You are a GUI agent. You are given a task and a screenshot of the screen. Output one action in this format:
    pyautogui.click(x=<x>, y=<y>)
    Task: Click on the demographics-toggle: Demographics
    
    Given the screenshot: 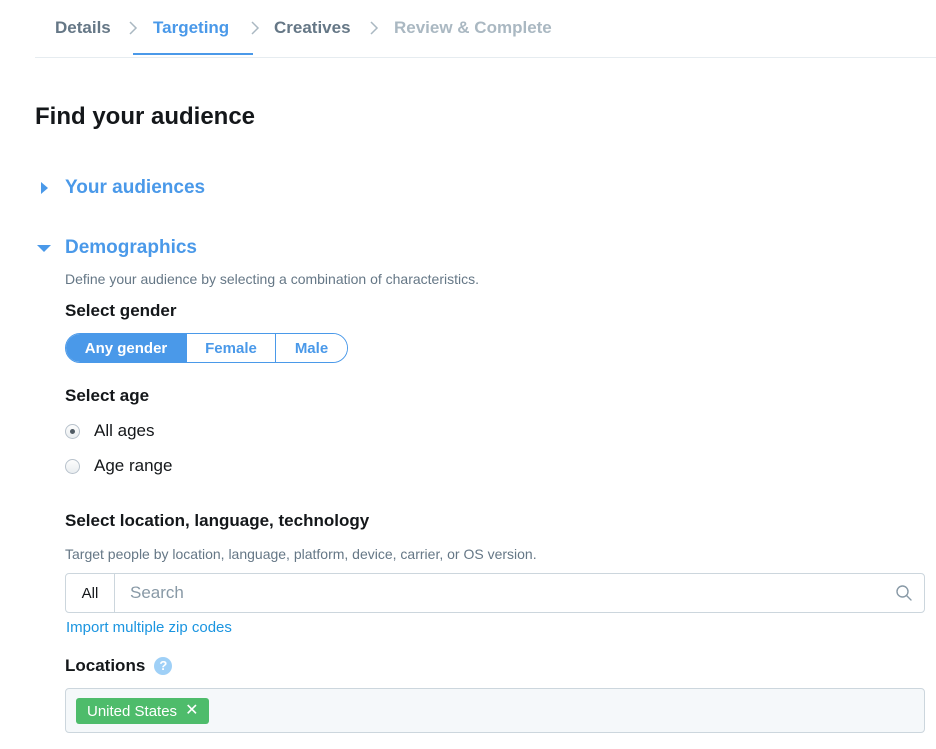 What is the action you would take?
    pyautogui.click(x=116, y=248)
    